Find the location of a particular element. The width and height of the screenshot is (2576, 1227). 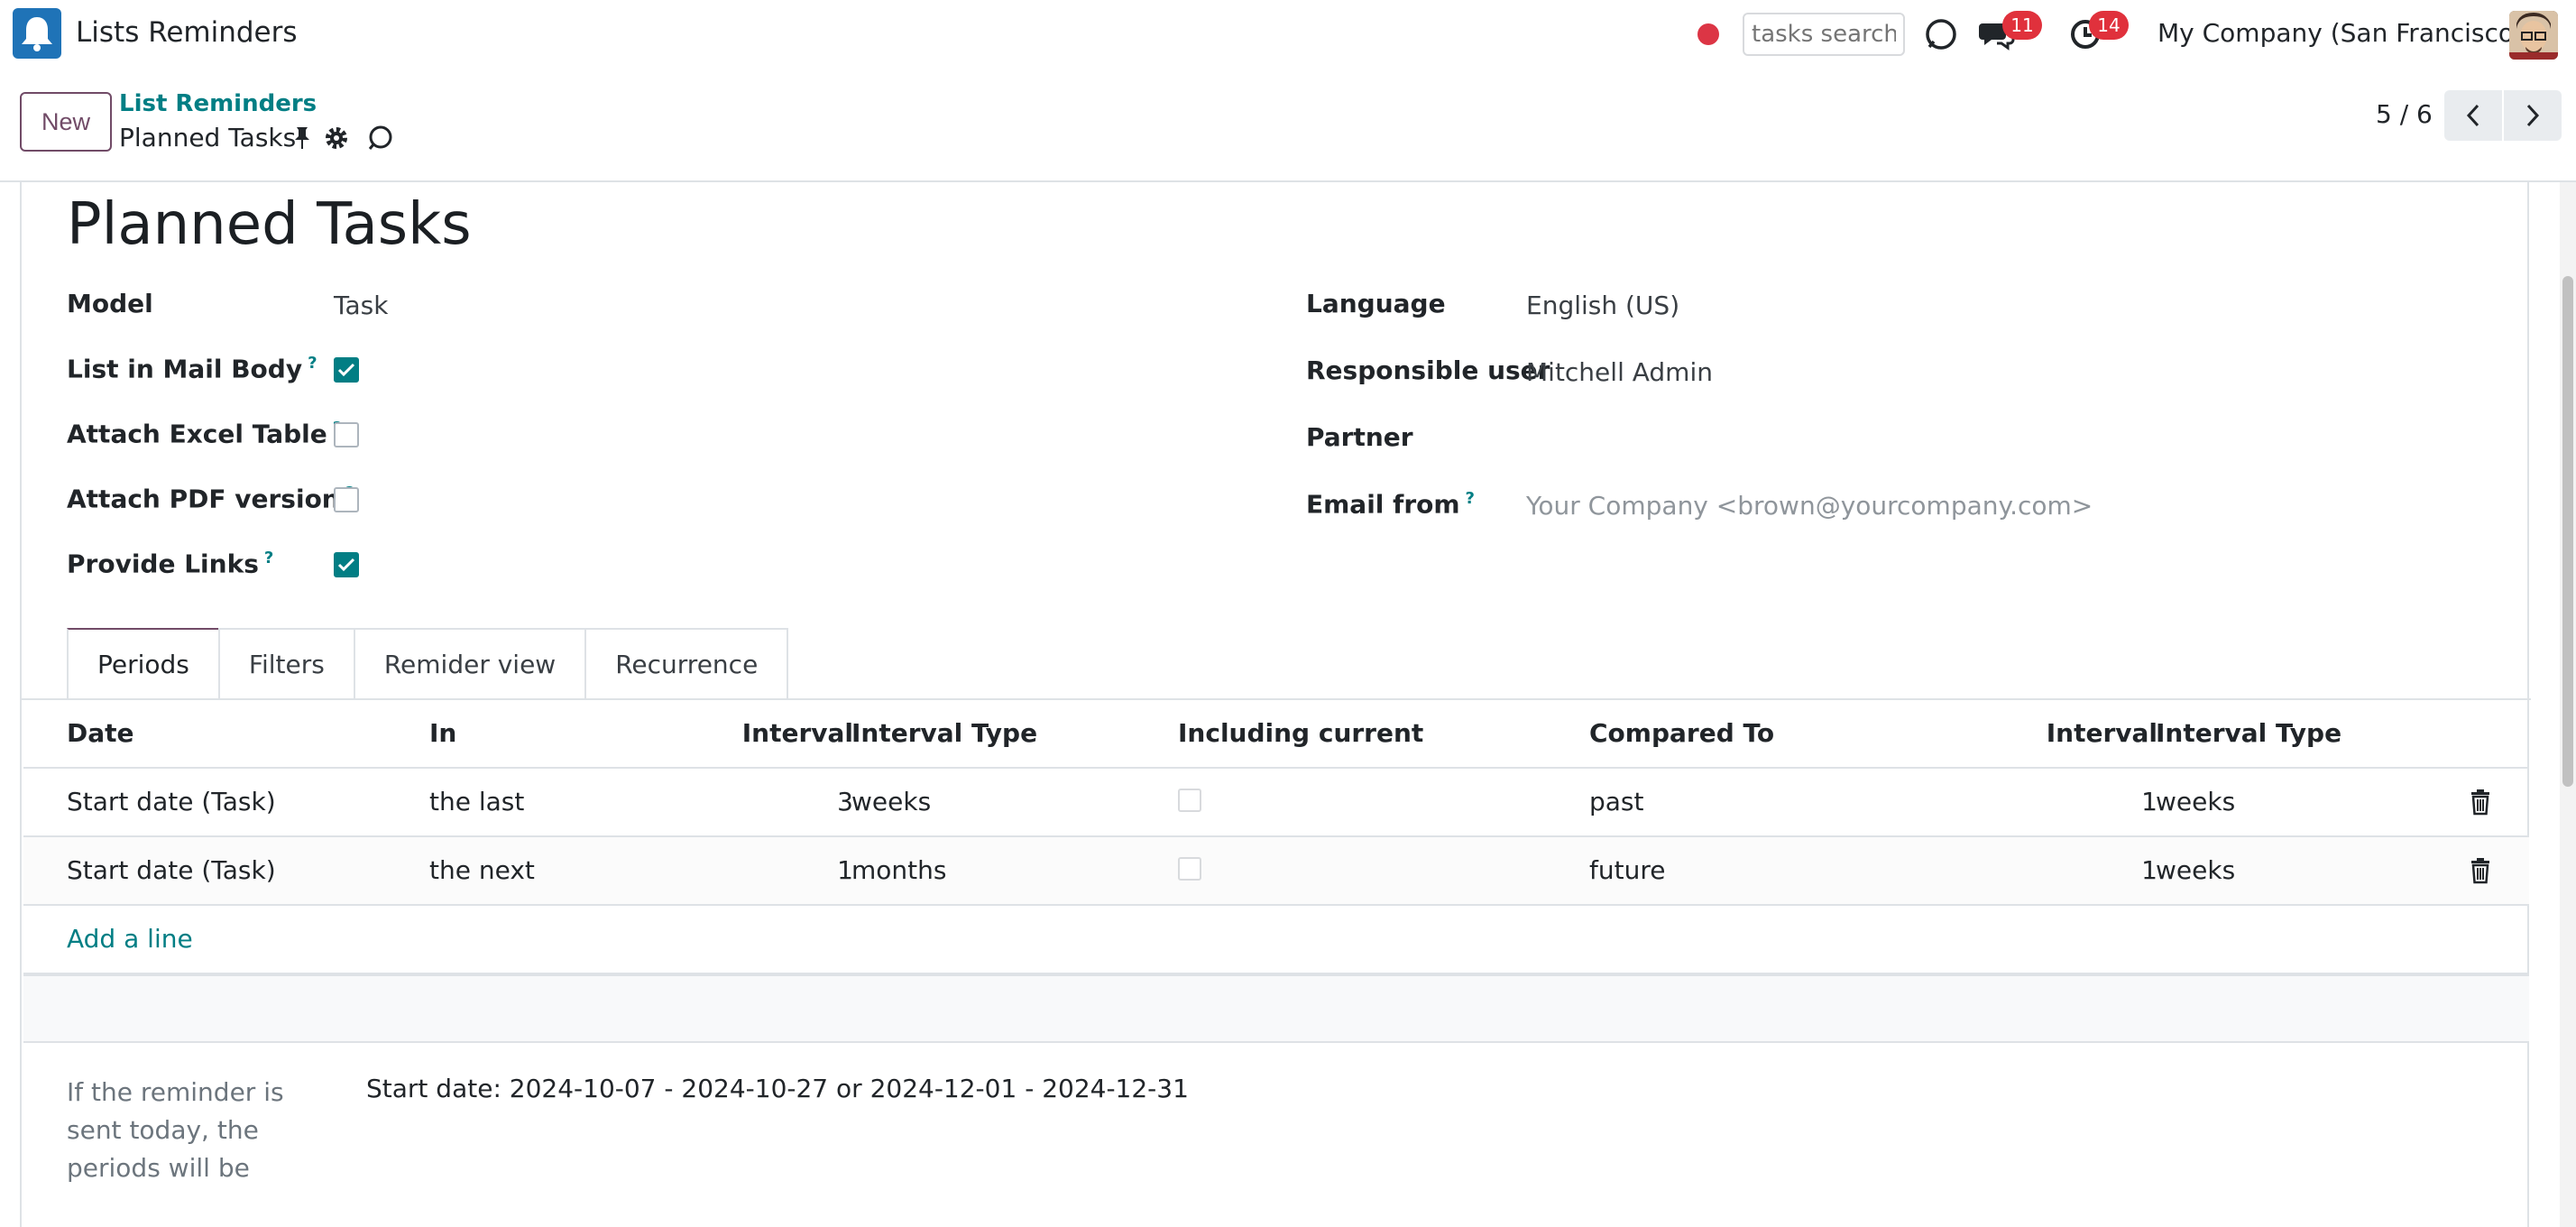

pin-icon is located at coordinates (302, 138).